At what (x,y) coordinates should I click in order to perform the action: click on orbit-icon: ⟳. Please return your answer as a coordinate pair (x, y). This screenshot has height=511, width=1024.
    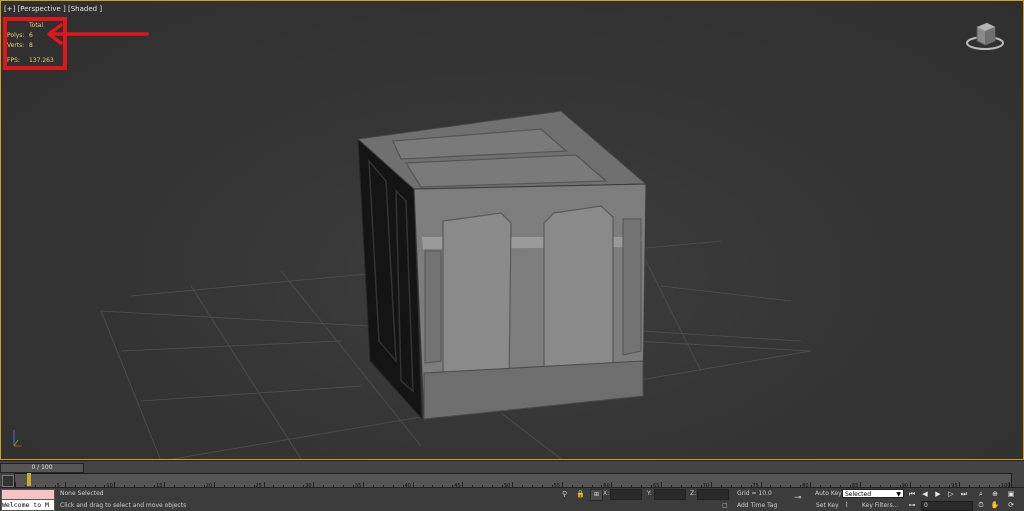
    Looking at the image, I should click on (1011, 505).